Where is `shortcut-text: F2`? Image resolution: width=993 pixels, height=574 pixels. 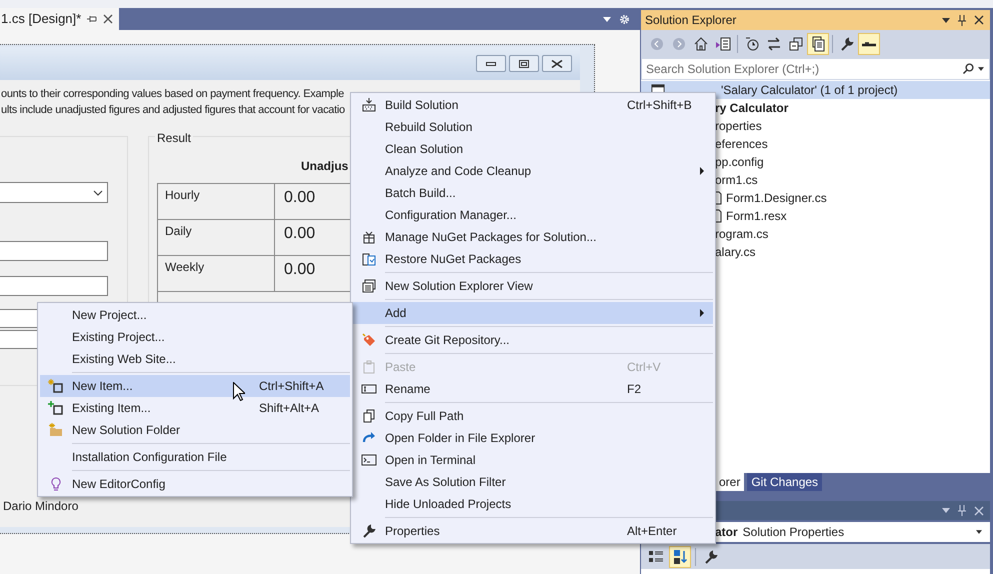 shortcut-text: F2 is located at coordinates (634, 389).